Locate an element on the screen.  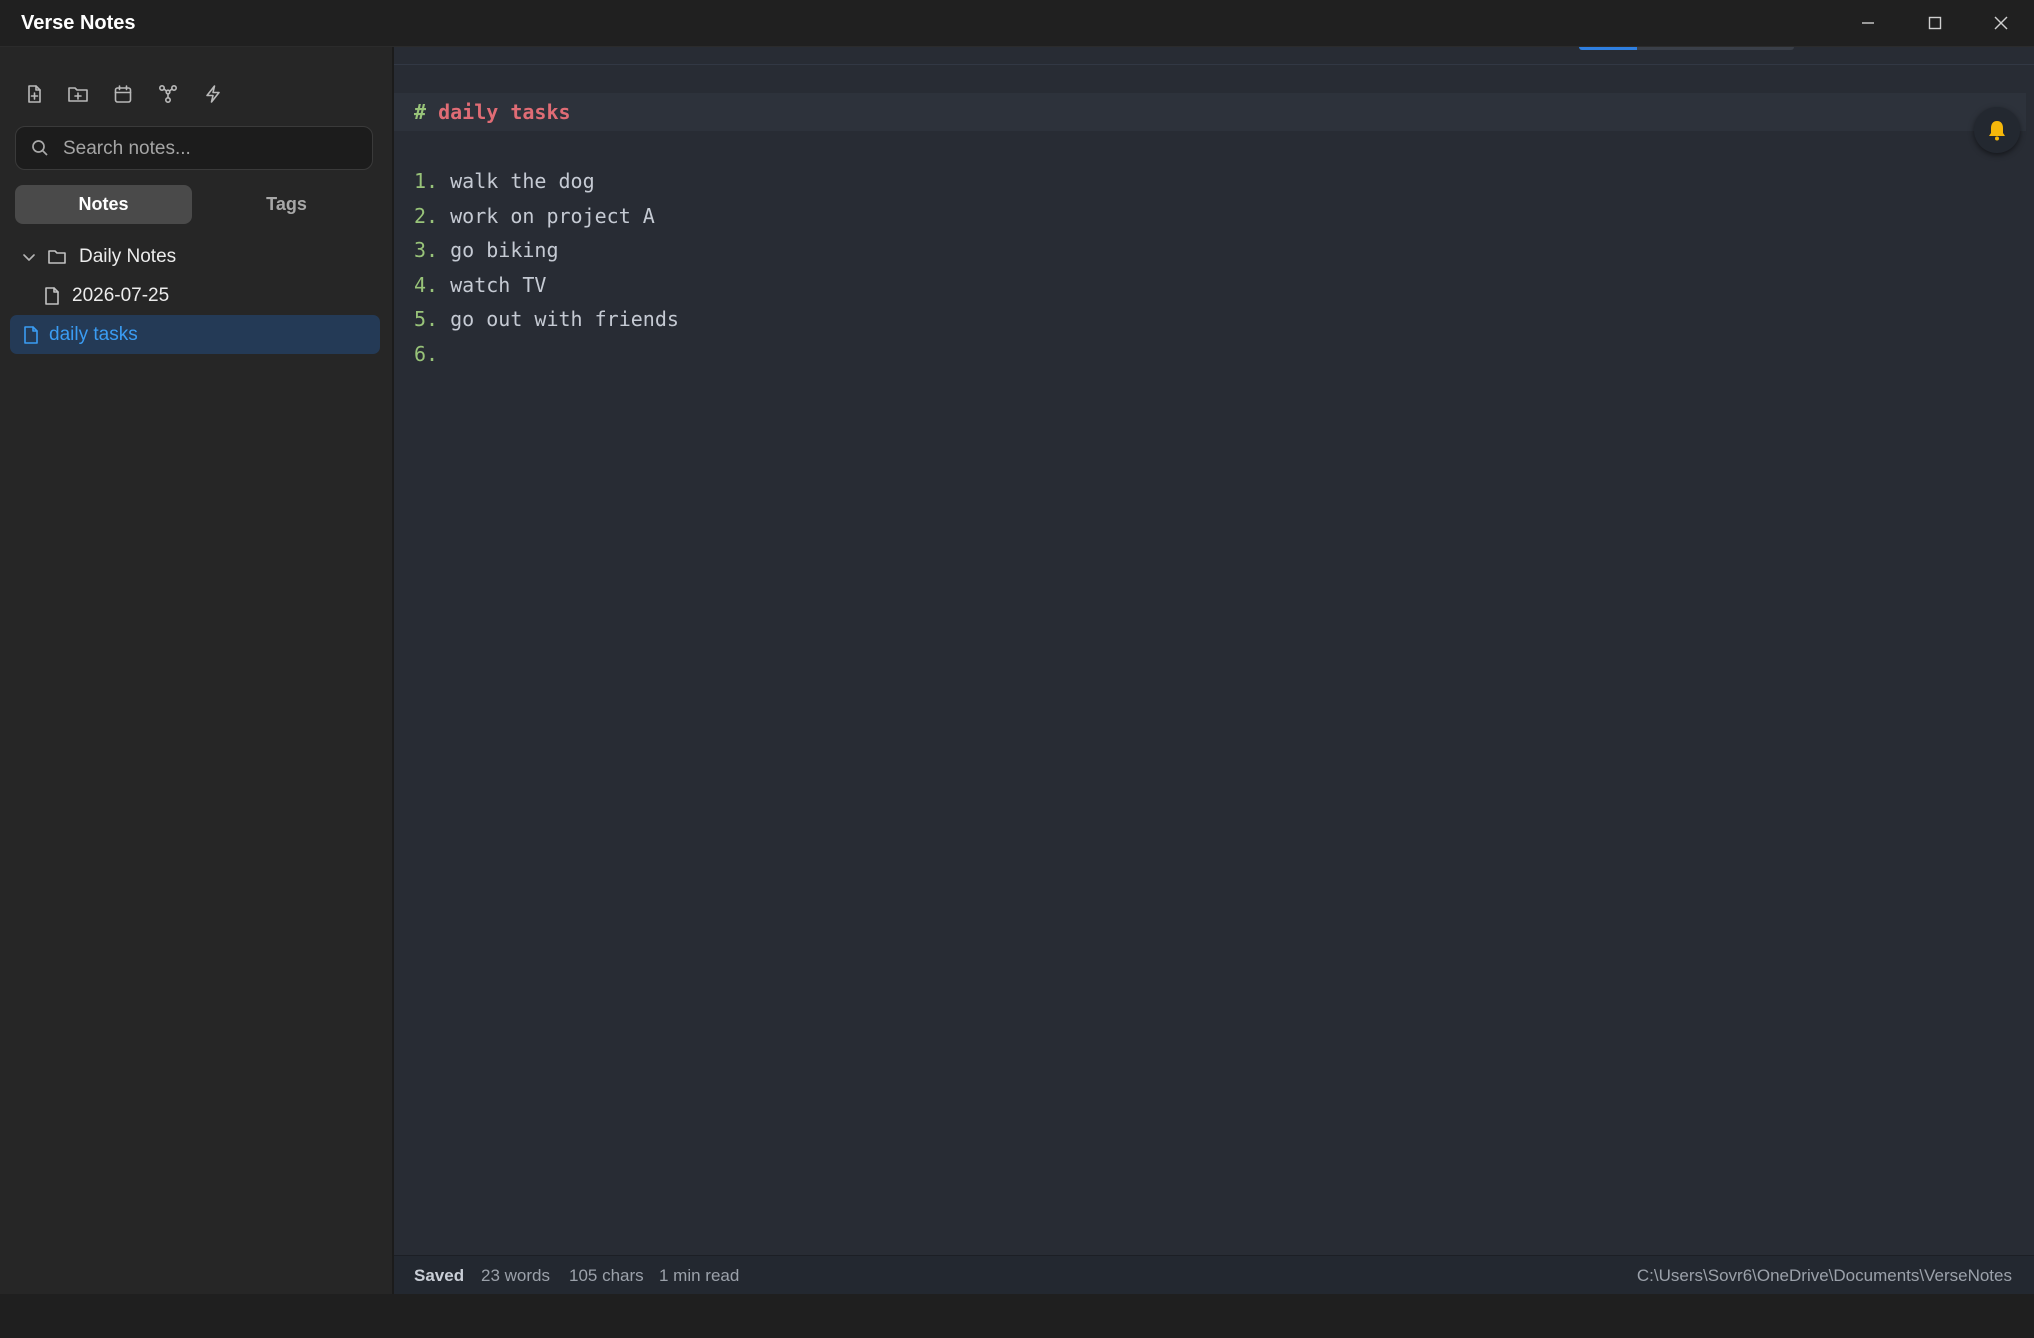
char-count: 105 chars is located at coordinates (606, 1275).